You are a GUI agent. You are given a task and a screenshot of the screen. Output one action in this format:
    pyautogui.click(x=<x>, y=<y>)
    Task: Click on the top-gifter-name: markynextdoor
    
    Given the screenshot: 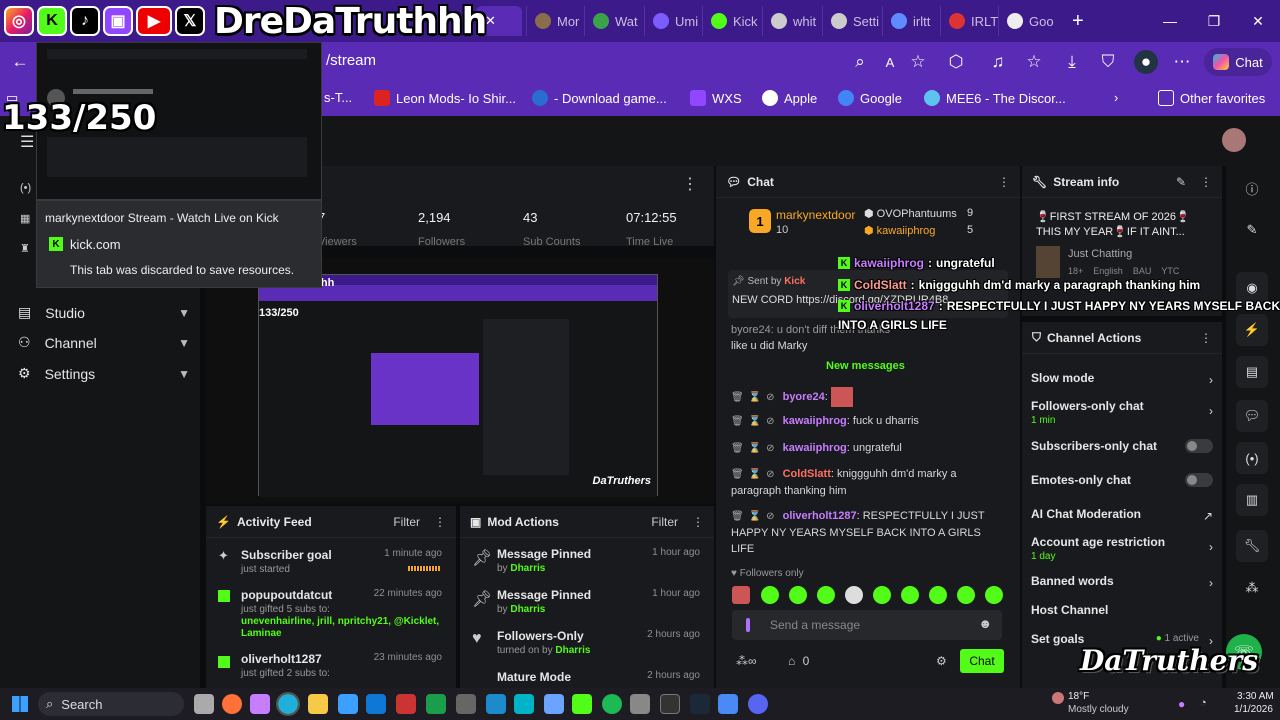 What is the action you would take?
    pyautogui.click(x=815, y=215)
    